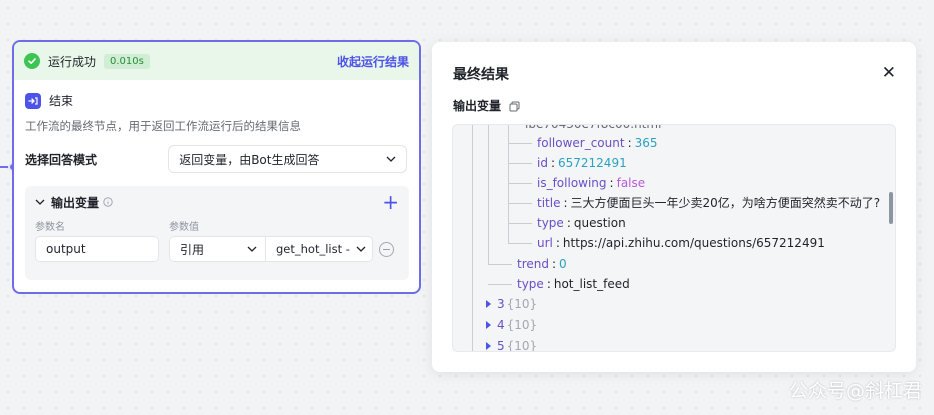  I want to click on node-description: 工作流的最终节点，用于返回工作流运行后的结果信息, so click(163, 126).